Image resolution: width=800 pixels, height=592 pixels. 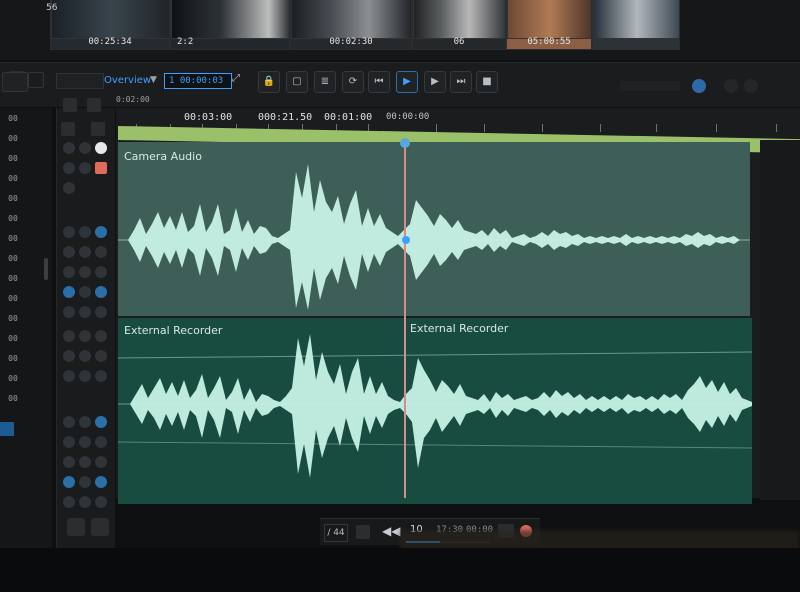 What do you see at coordinates (94, 105) in the screenshot?
I see `track-folder-icon` at bounding box center [94, 105].